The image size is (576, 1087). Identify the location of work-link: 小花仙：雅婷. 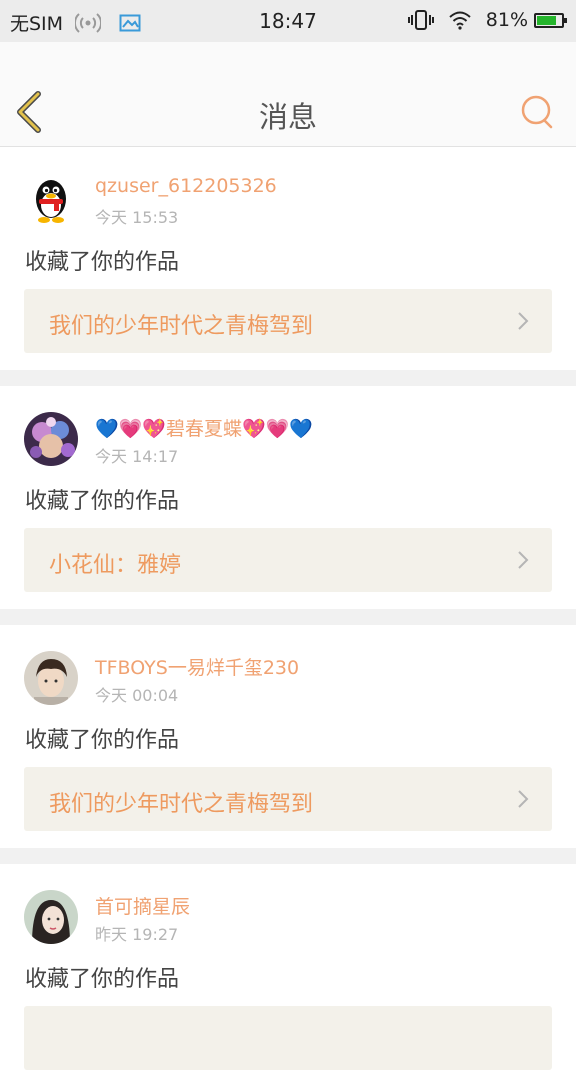
(288, 560).